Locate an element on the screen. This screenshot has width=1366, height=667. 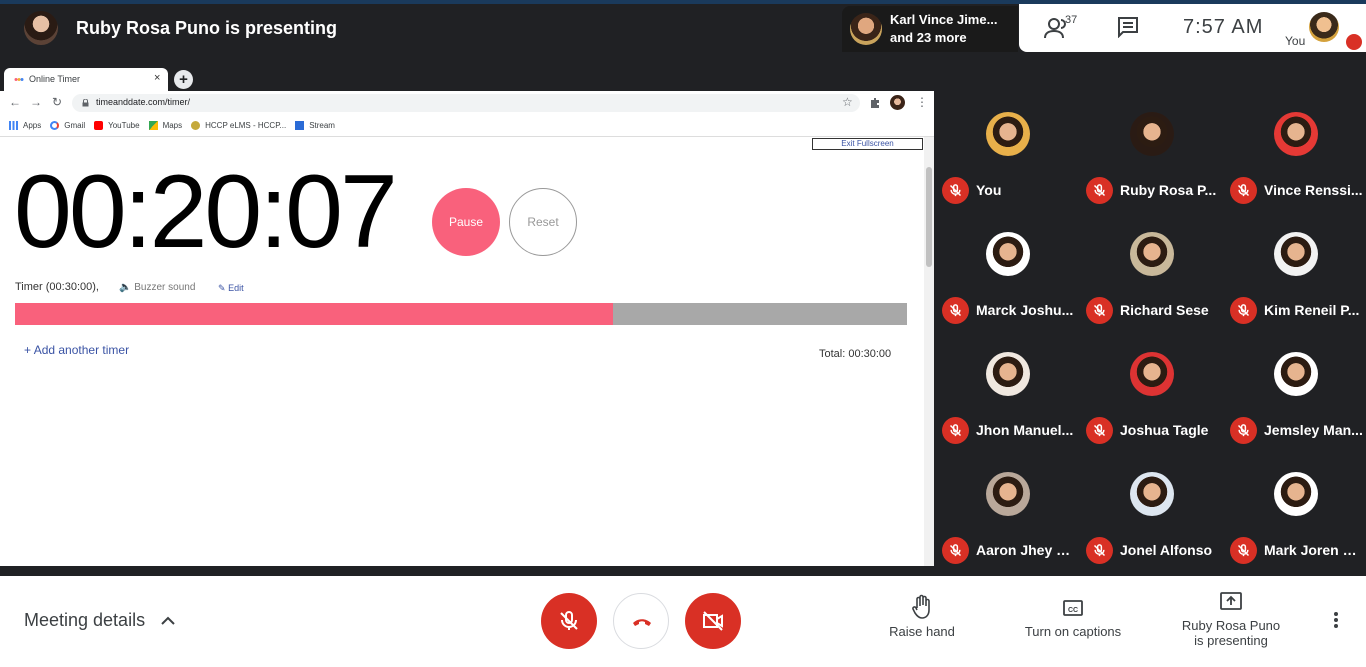
raise-hand-label: Raise hand is located at coordinates (922, 631).